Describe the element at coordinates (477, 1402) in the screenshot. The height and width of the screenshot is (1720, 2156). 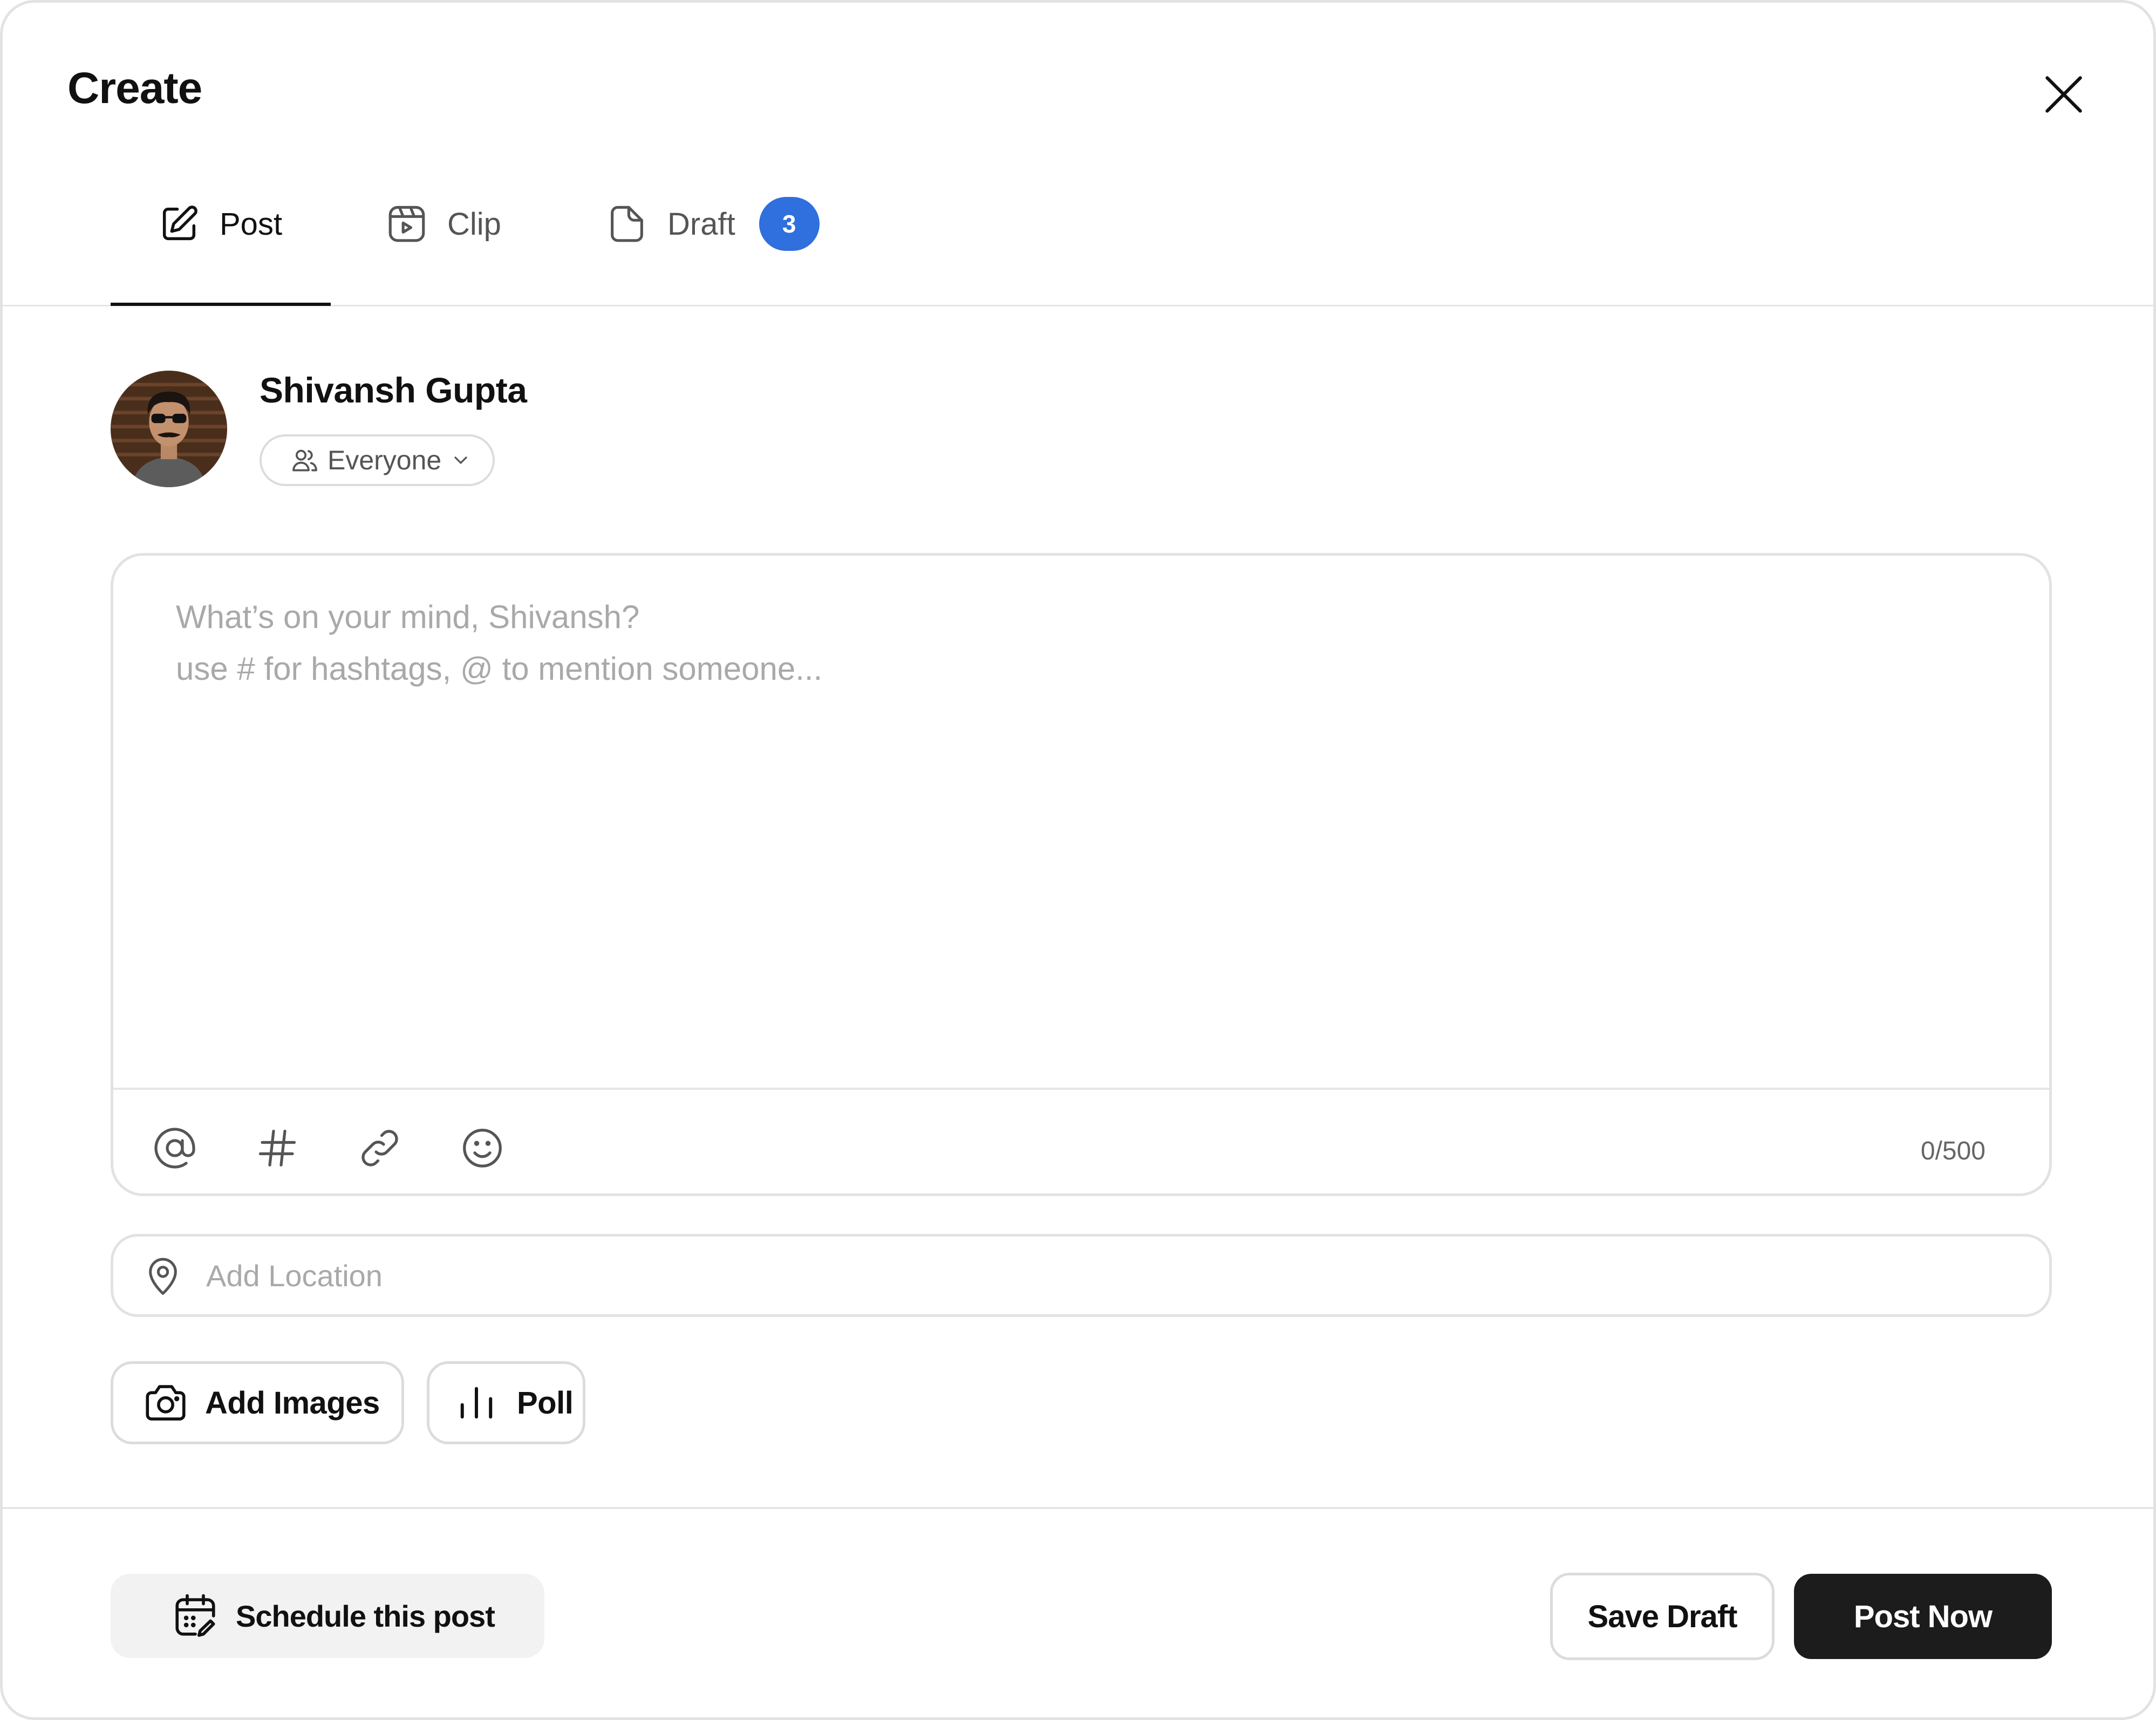
I see `bar-chart-icon` at that location.